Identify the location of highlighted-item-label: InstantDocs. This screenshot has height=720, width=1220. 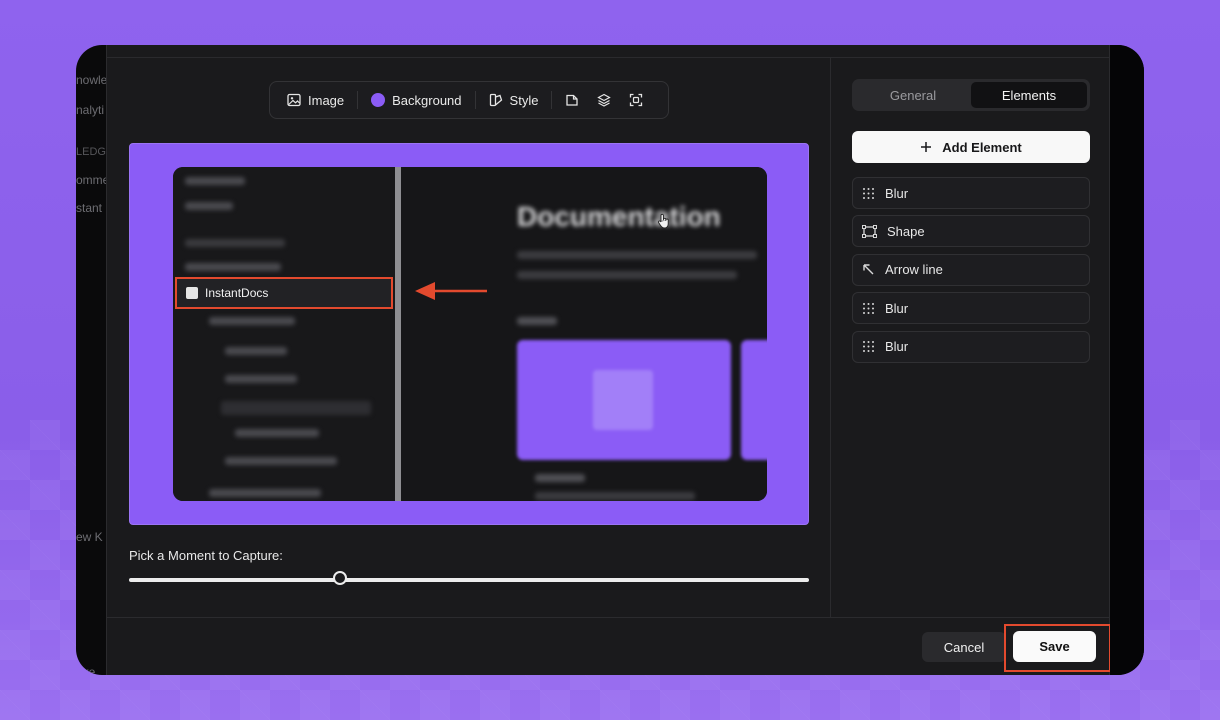
(237, 293).